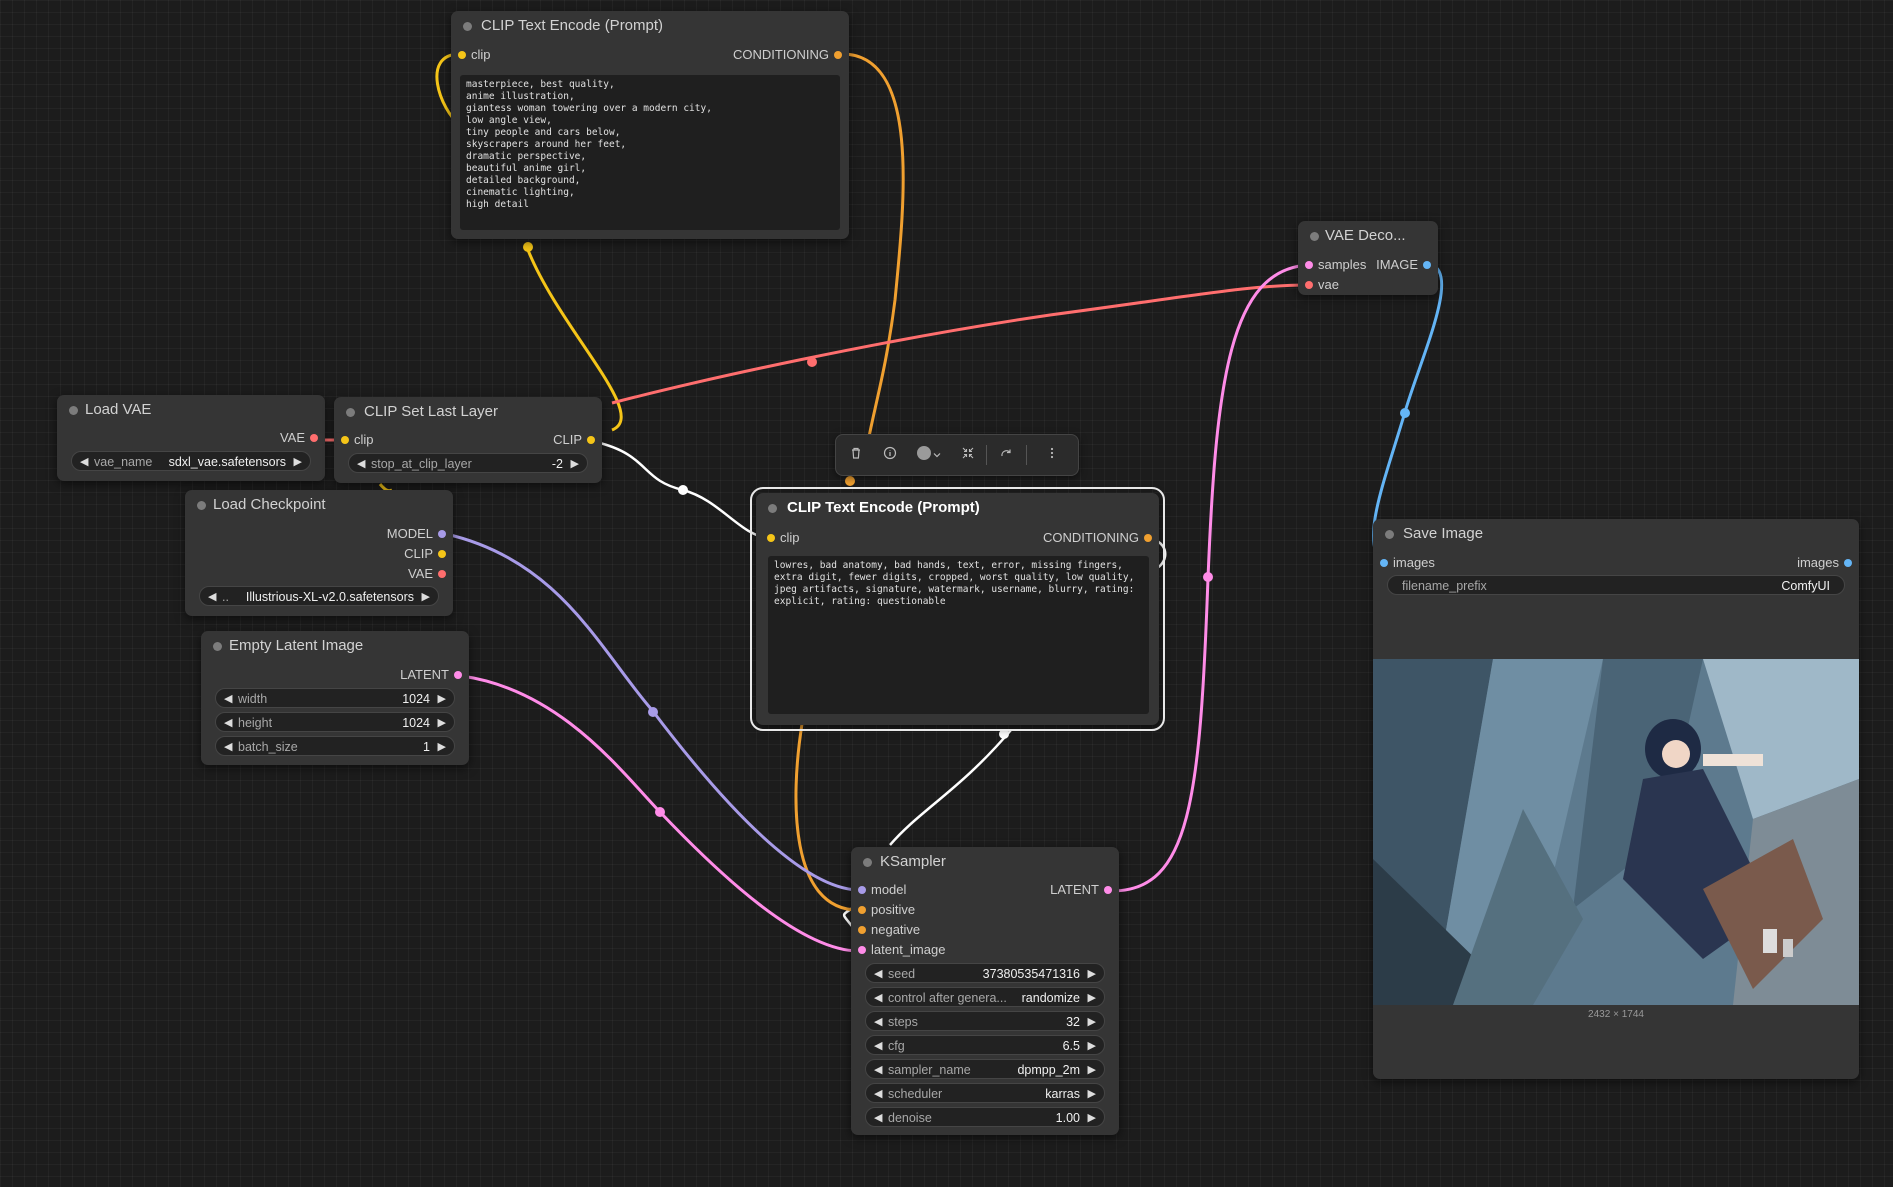  Describe the element at coordinates (985, 1093) in the screenshot. I see `scheduler-combo: ◀ scheduler karras ▶` at that location.